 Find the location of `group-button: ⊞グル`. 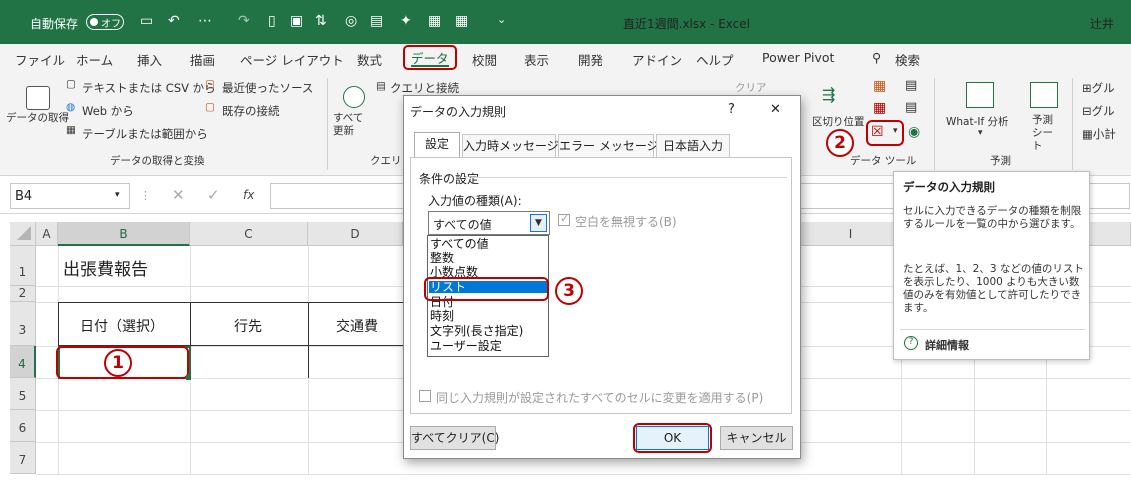

group-button: ⊞グル is located at coordinates (1098, 88).